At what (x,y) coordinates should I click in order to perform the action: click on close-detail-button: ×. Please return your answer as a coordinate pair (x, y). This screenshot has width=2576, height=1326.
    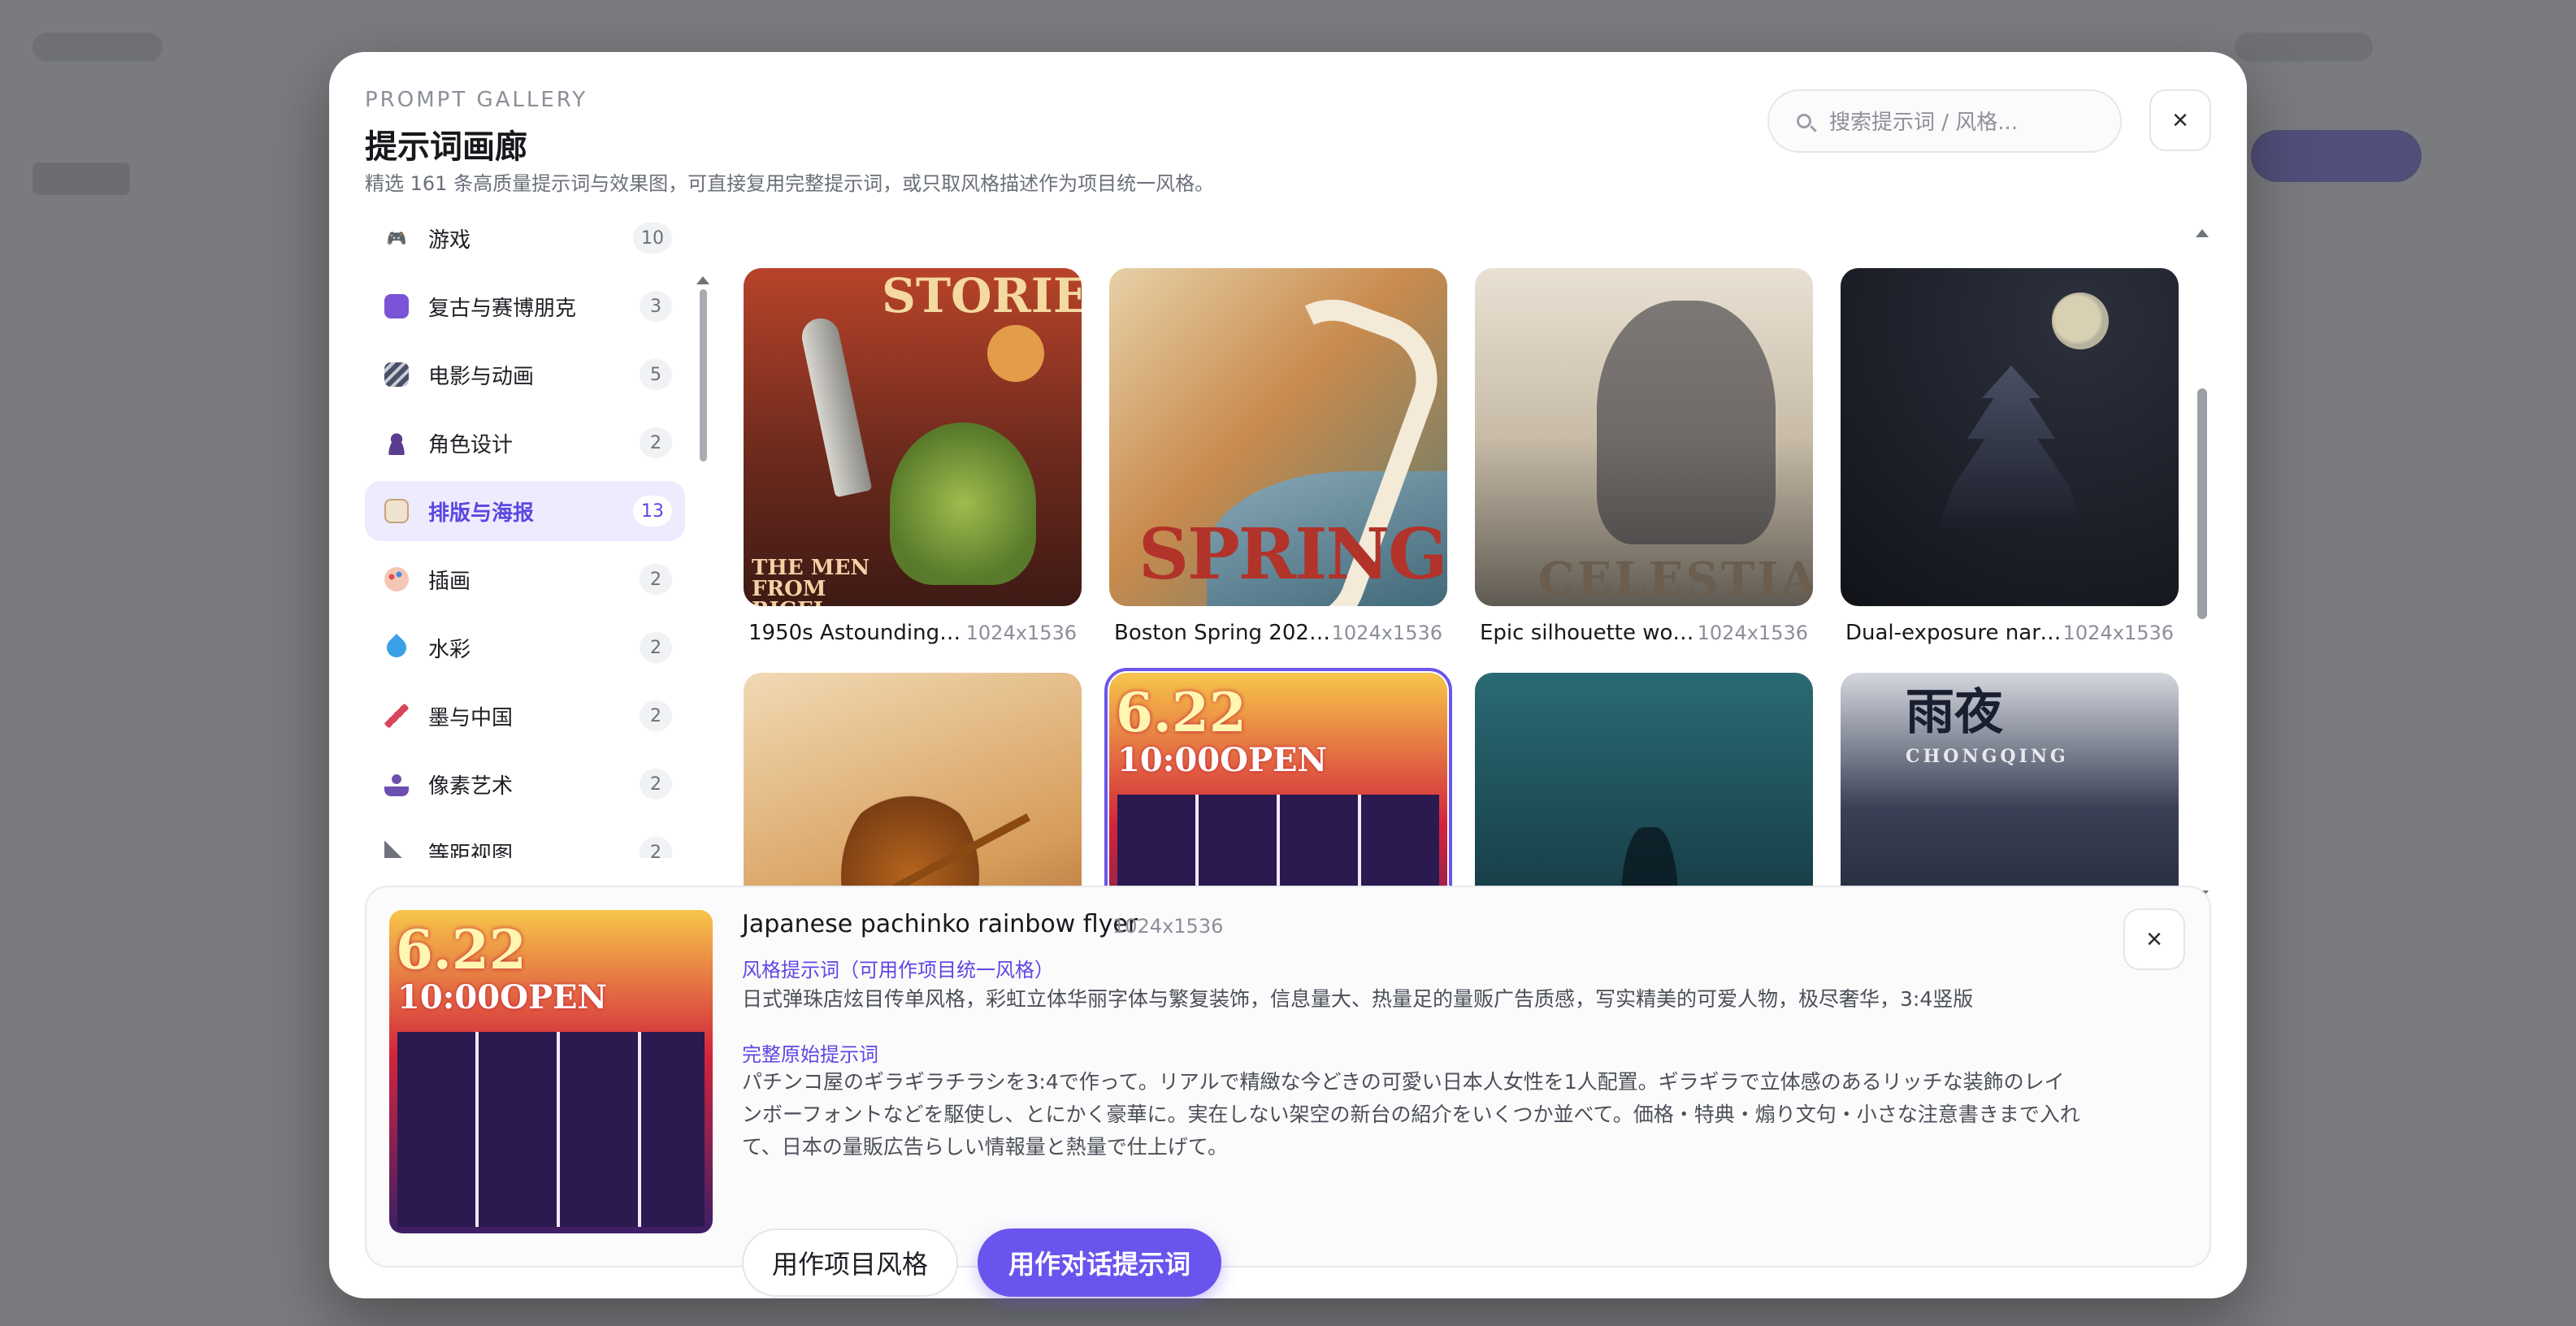
    Looking at the image, I should click on (2154, 939).